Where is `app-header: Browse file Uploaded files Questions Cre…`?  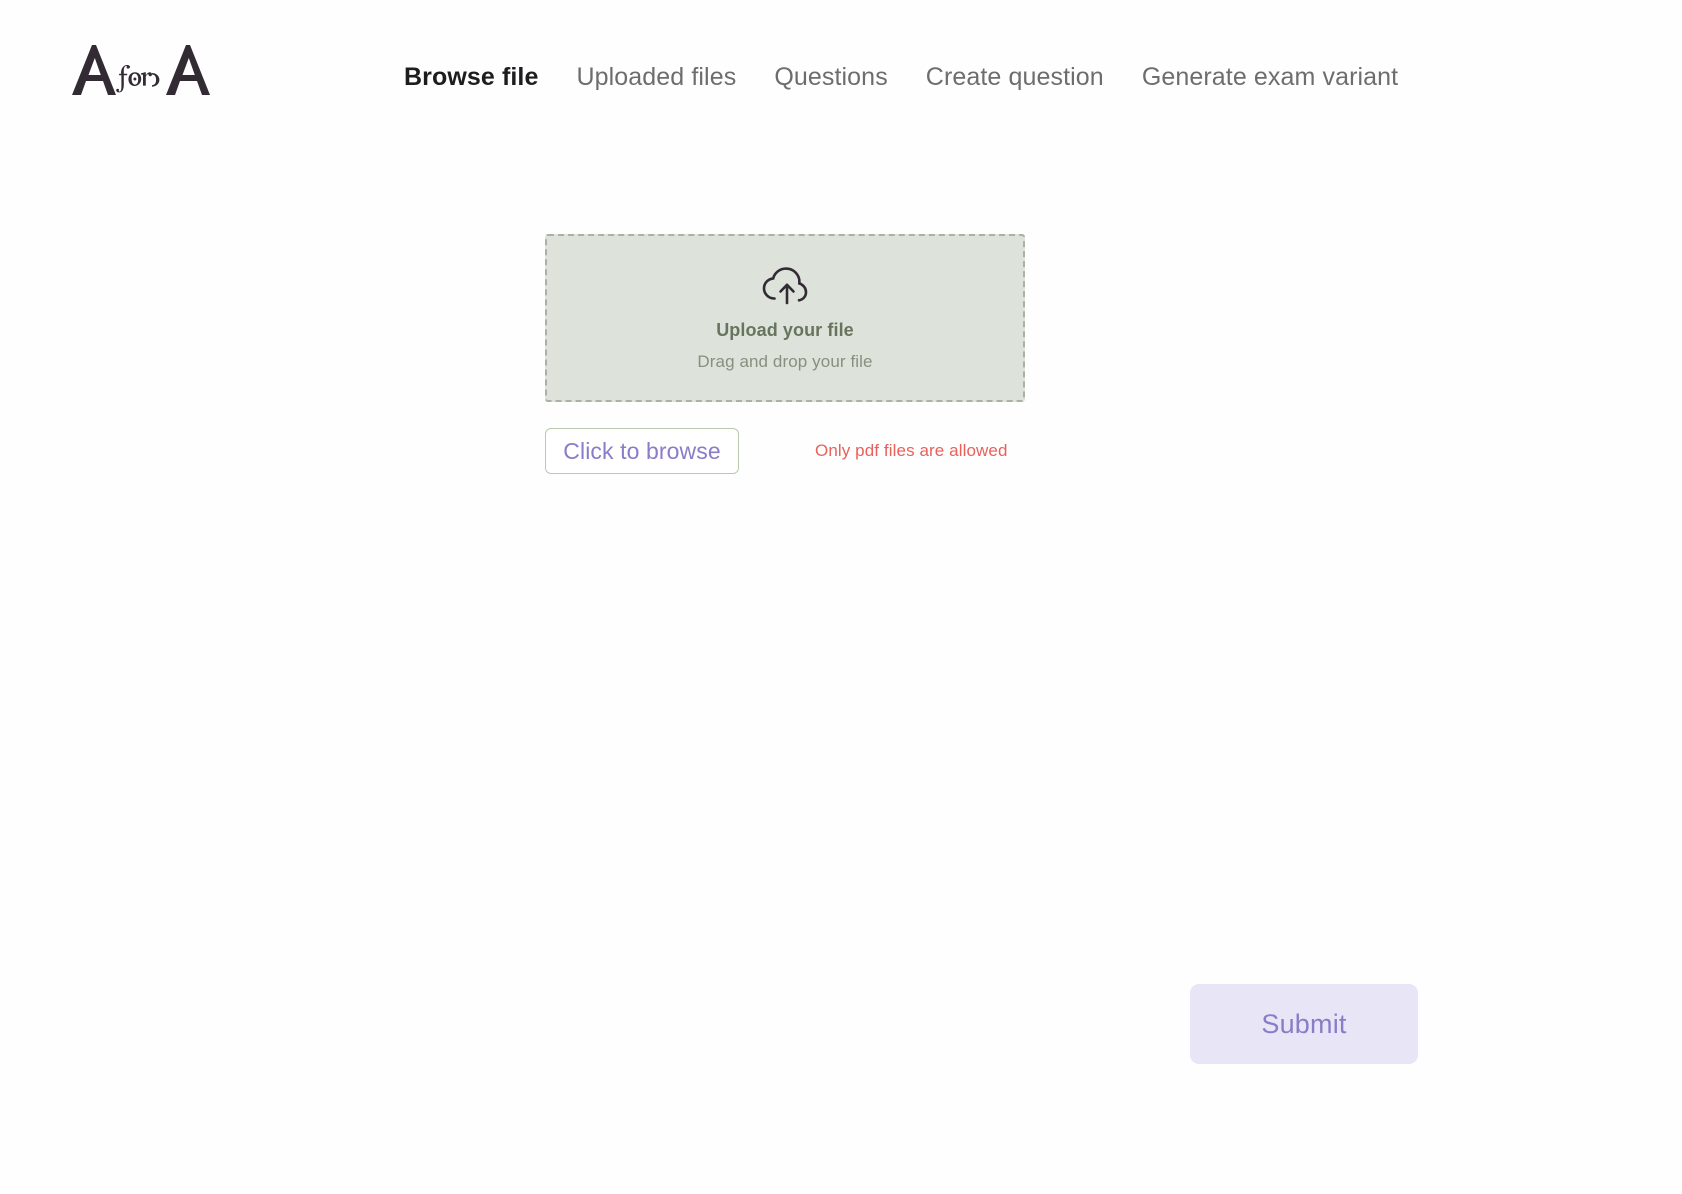
app-header: Browse file Uploaded files Questions Cre… is located at coordinates (841, 75).